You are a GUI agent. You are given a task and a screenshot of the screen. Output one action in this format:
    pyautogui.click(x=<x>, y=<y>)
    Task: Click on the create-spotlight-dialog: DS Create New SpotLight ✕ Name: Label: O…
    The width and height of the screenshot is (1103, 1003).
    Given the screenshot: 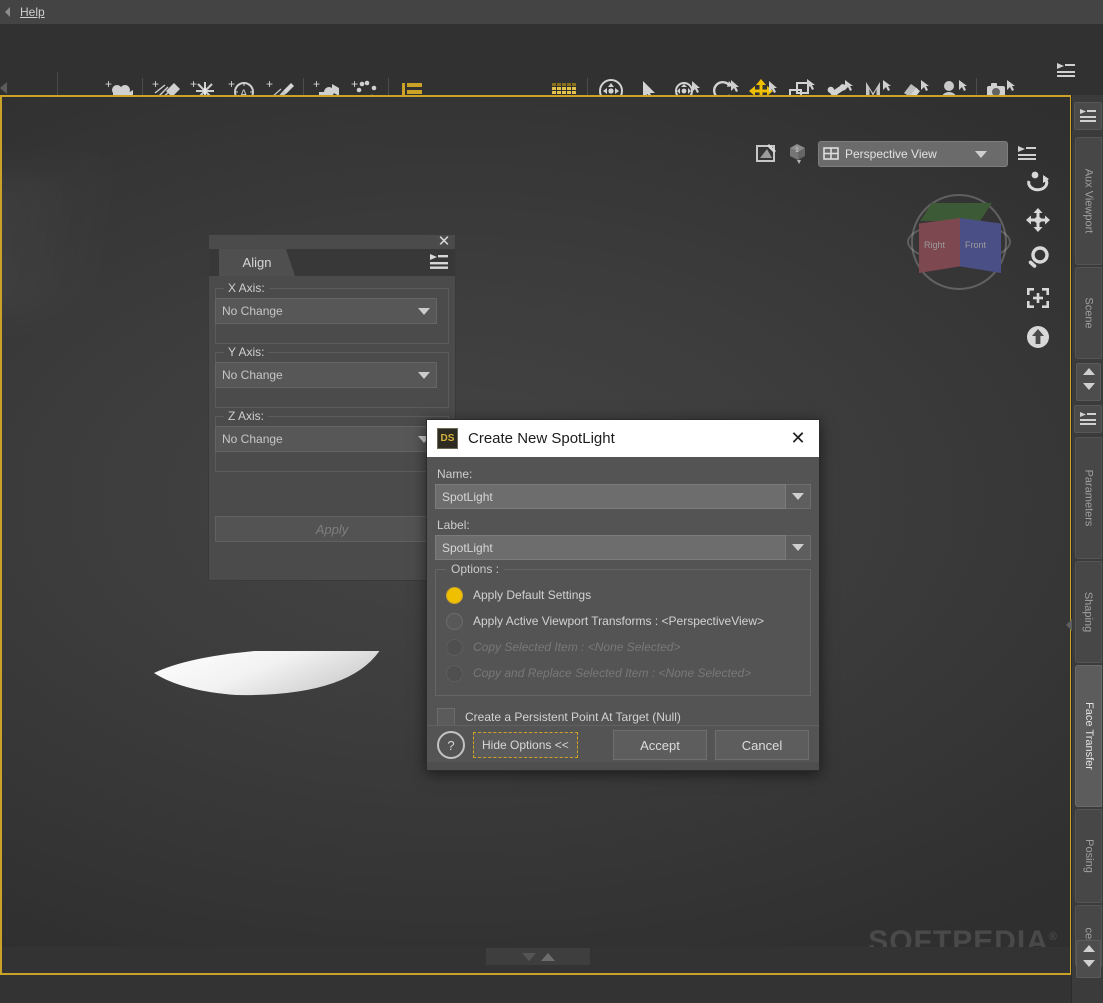 What is the action you would take?
    pyautogui.click(x=623, y=595)
    